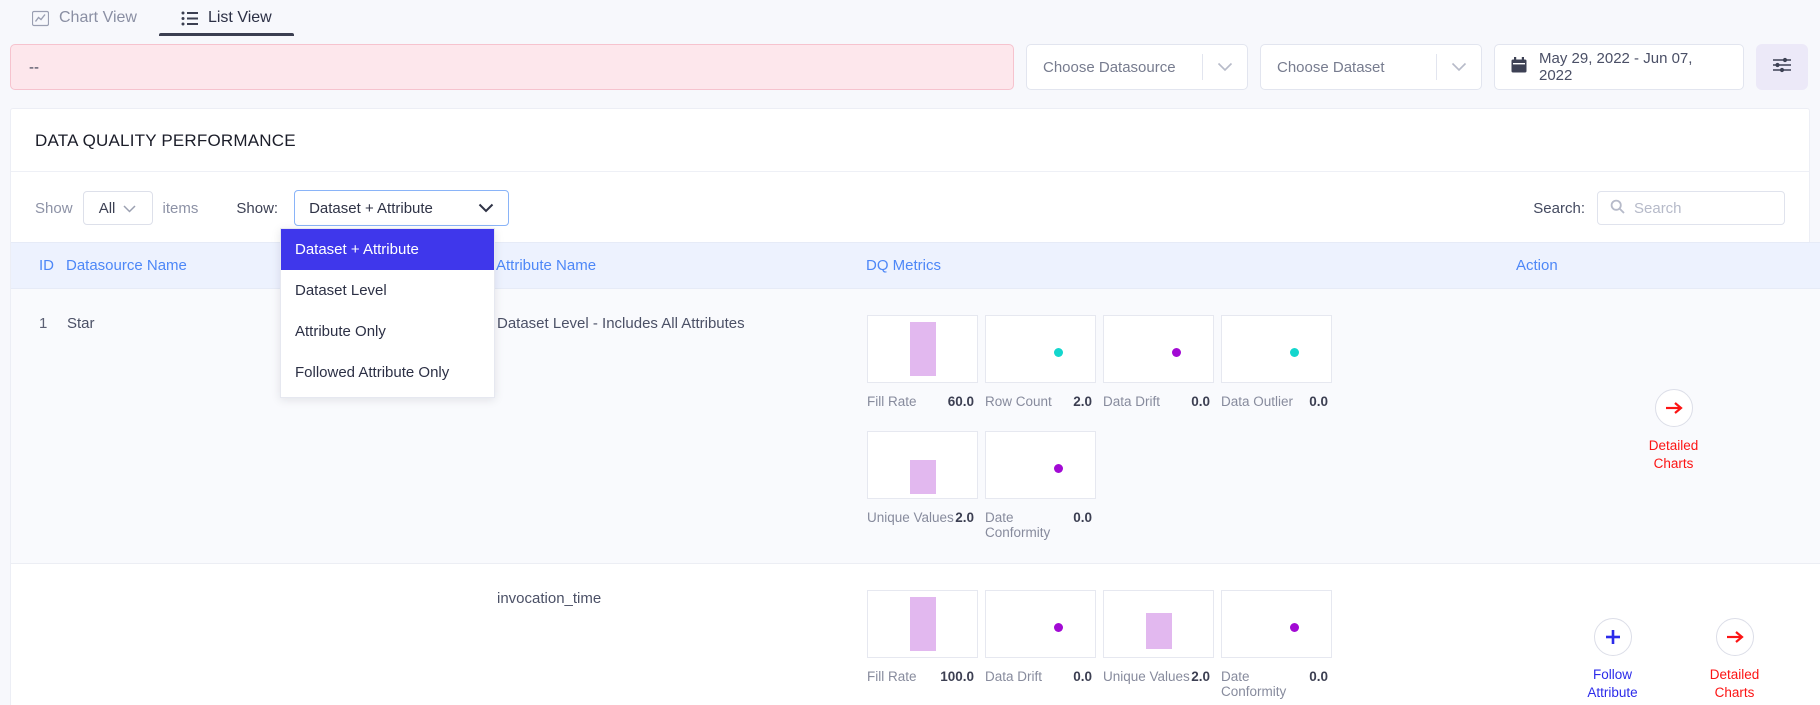  I want to click on metric-name: Row Count, so click(1018, 401).